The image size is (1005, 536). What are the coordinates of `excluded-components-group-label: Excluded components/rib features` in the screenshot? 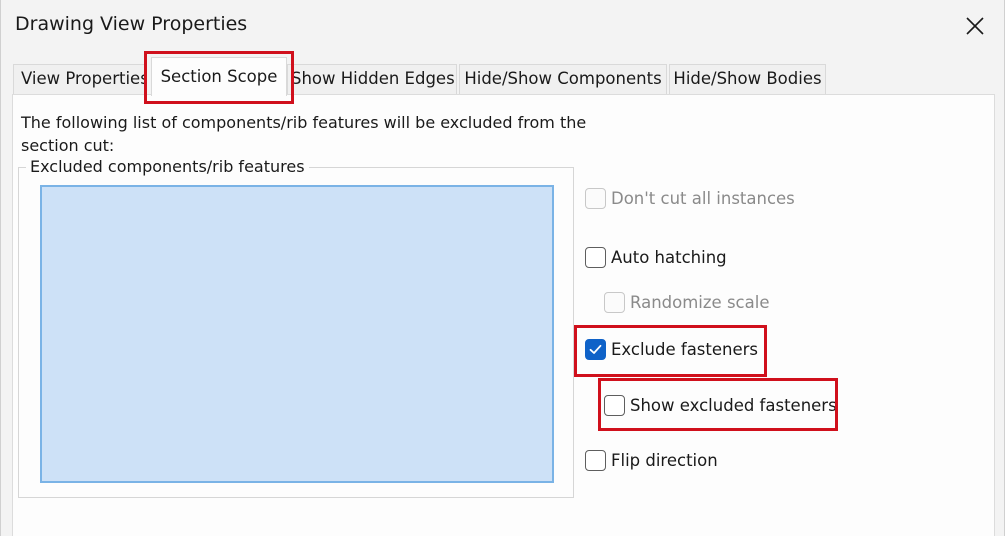 It's located at (167, 166).